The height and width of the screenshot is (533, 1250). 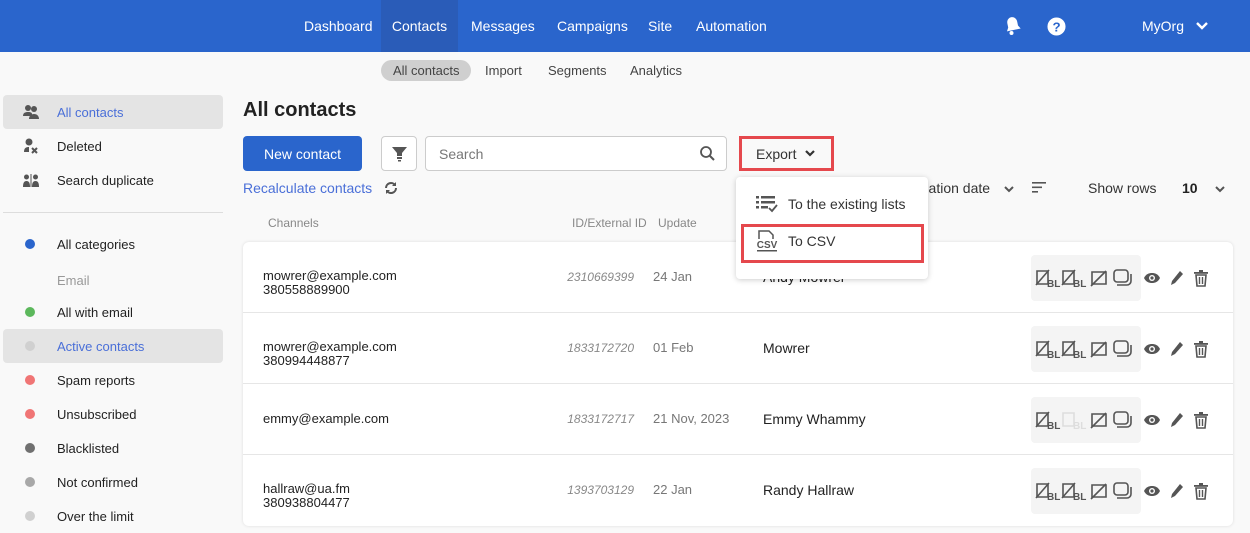 I want to click on duplicate-users-icon, so click(x=31, y=180).